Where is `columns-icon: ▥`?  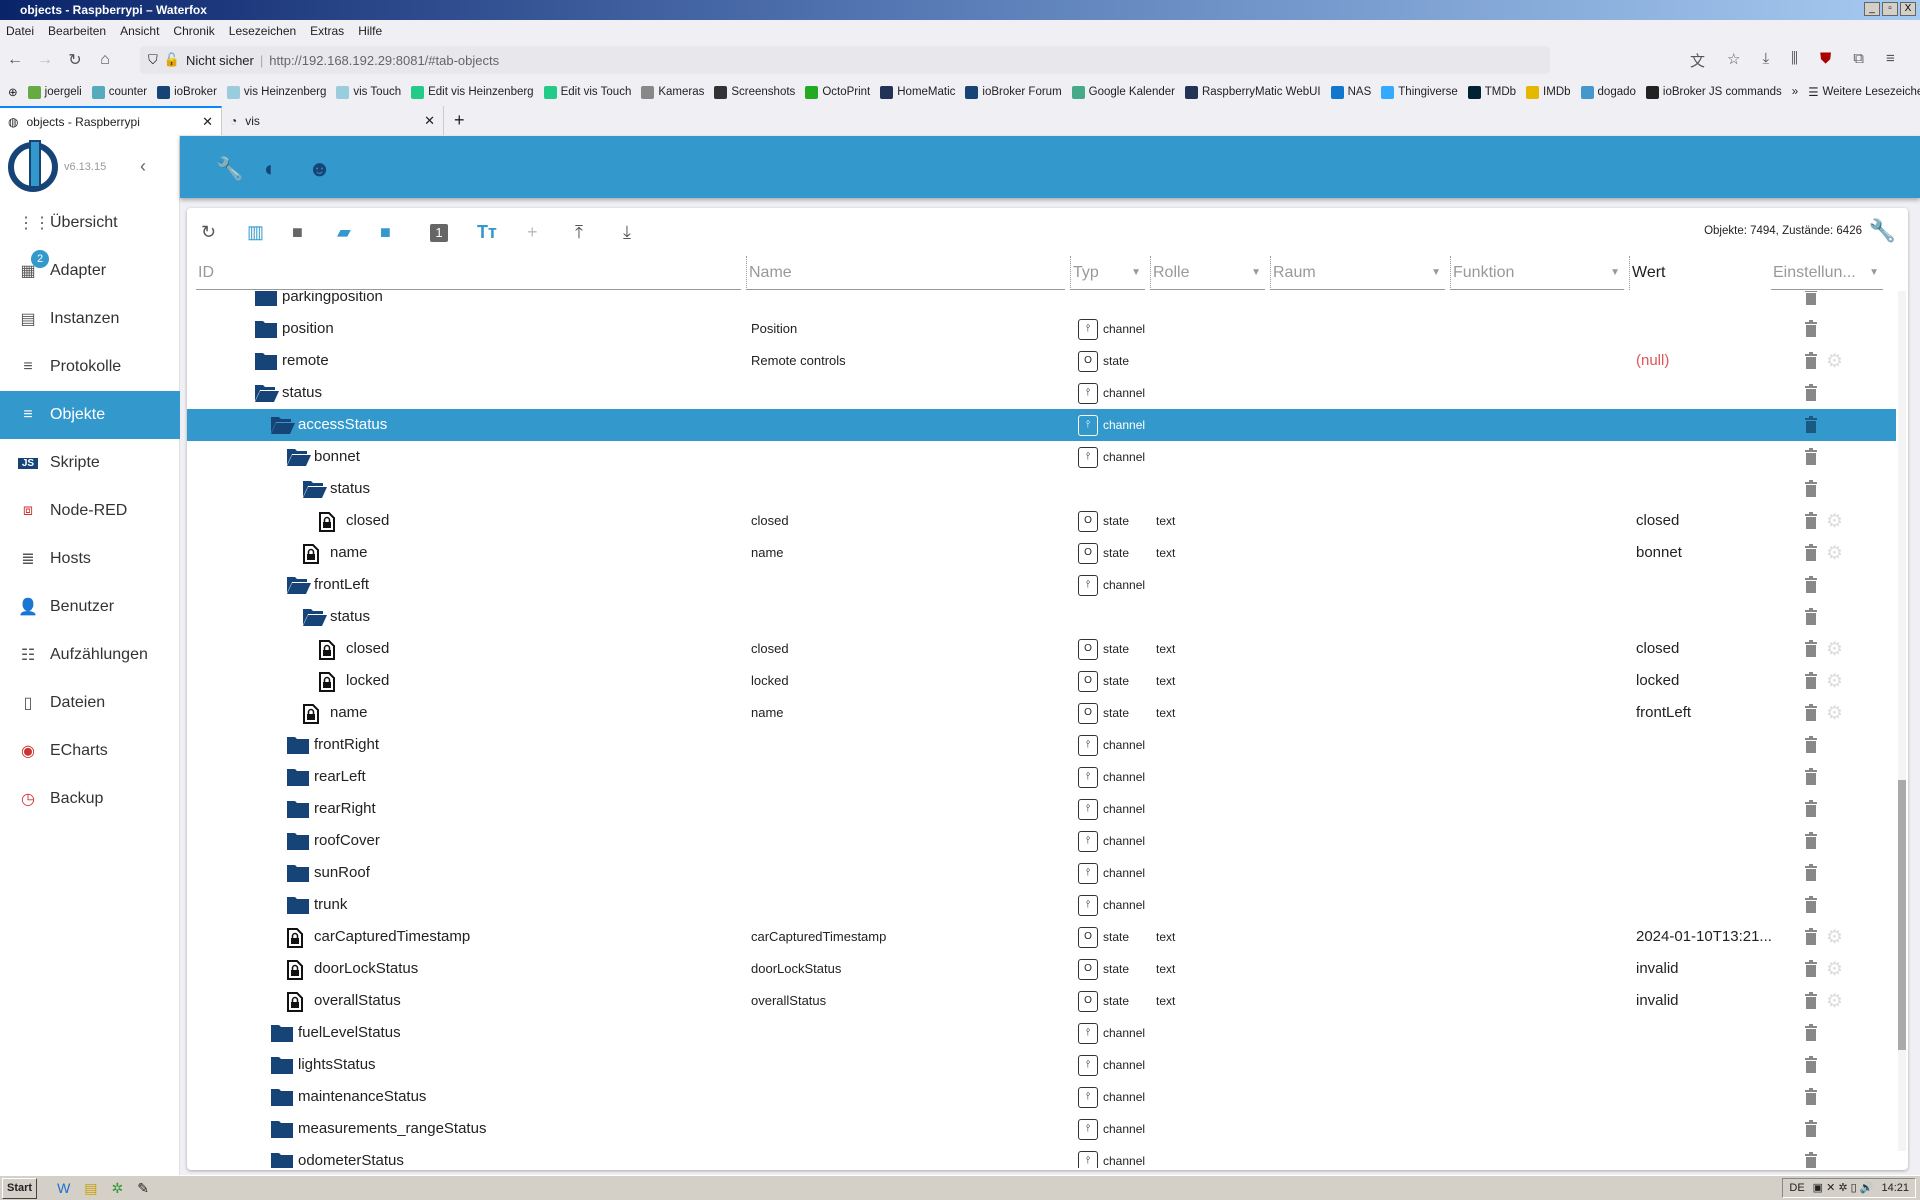 columns-icon: ▥ is located at coordinates (255, 232).